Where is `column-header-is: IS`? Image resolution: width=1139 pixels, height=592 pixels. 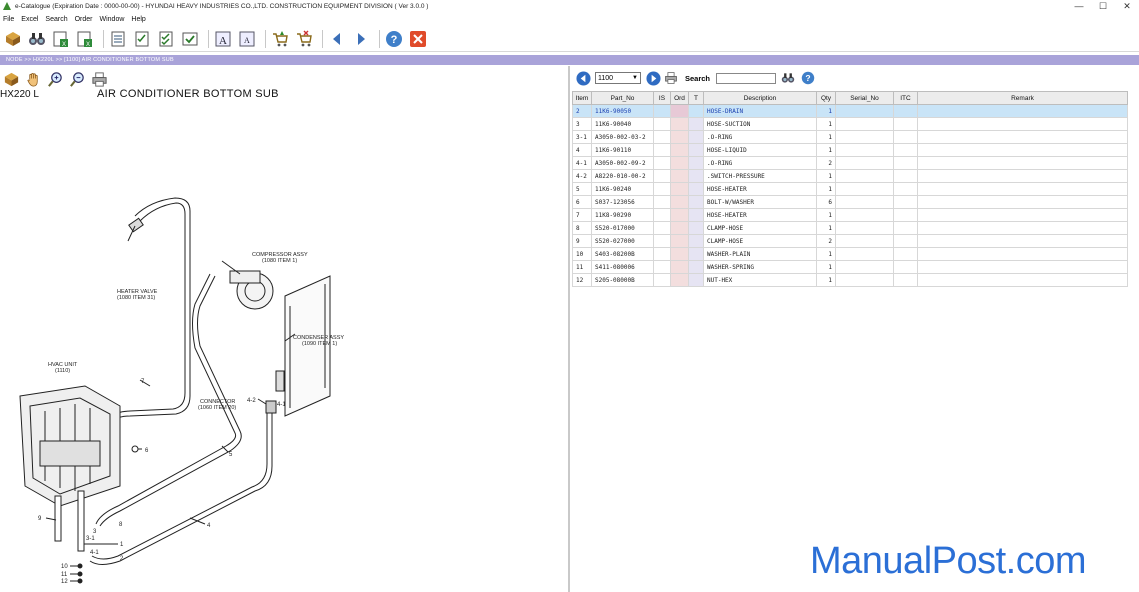 column-header-is: IS is located at coordinates (662, 98).